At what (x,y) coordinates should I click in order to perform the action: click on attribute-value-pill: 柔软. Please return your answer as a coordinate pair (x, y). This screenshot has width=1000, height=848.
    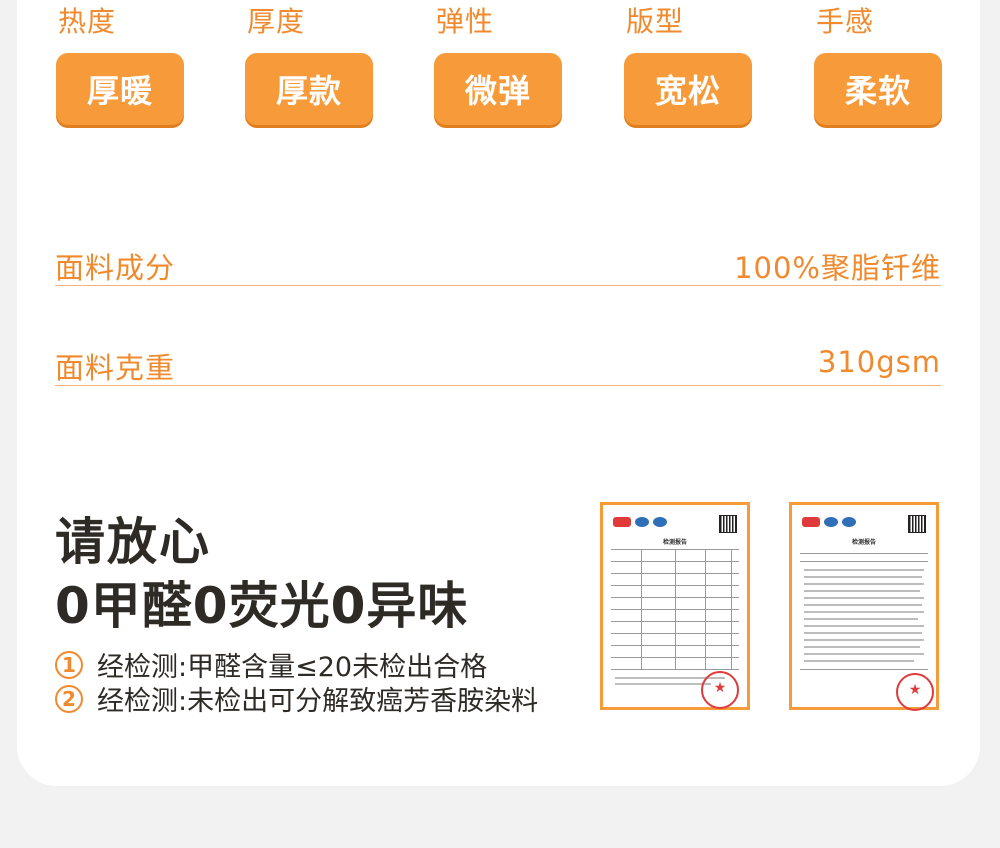
    Looking at the image, I should click on (878, 89).